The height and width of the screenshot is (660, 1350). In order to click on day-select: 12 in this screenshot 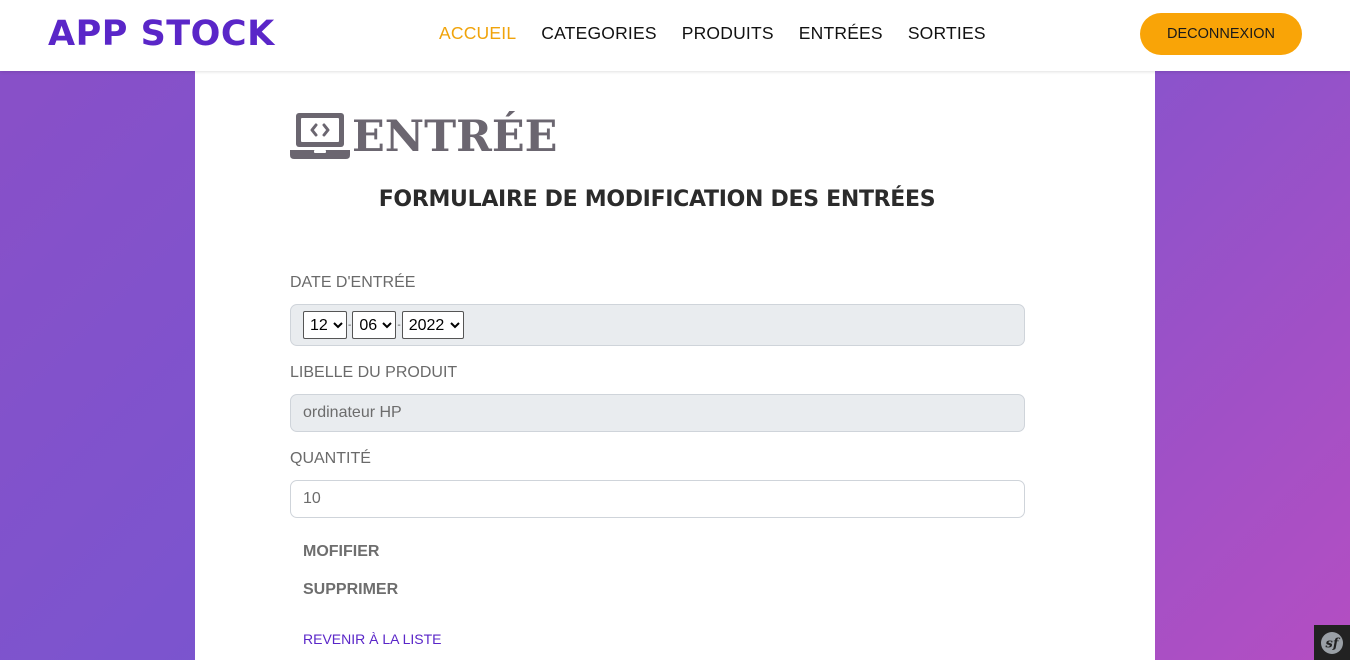, I will do `click(325, 325)`.